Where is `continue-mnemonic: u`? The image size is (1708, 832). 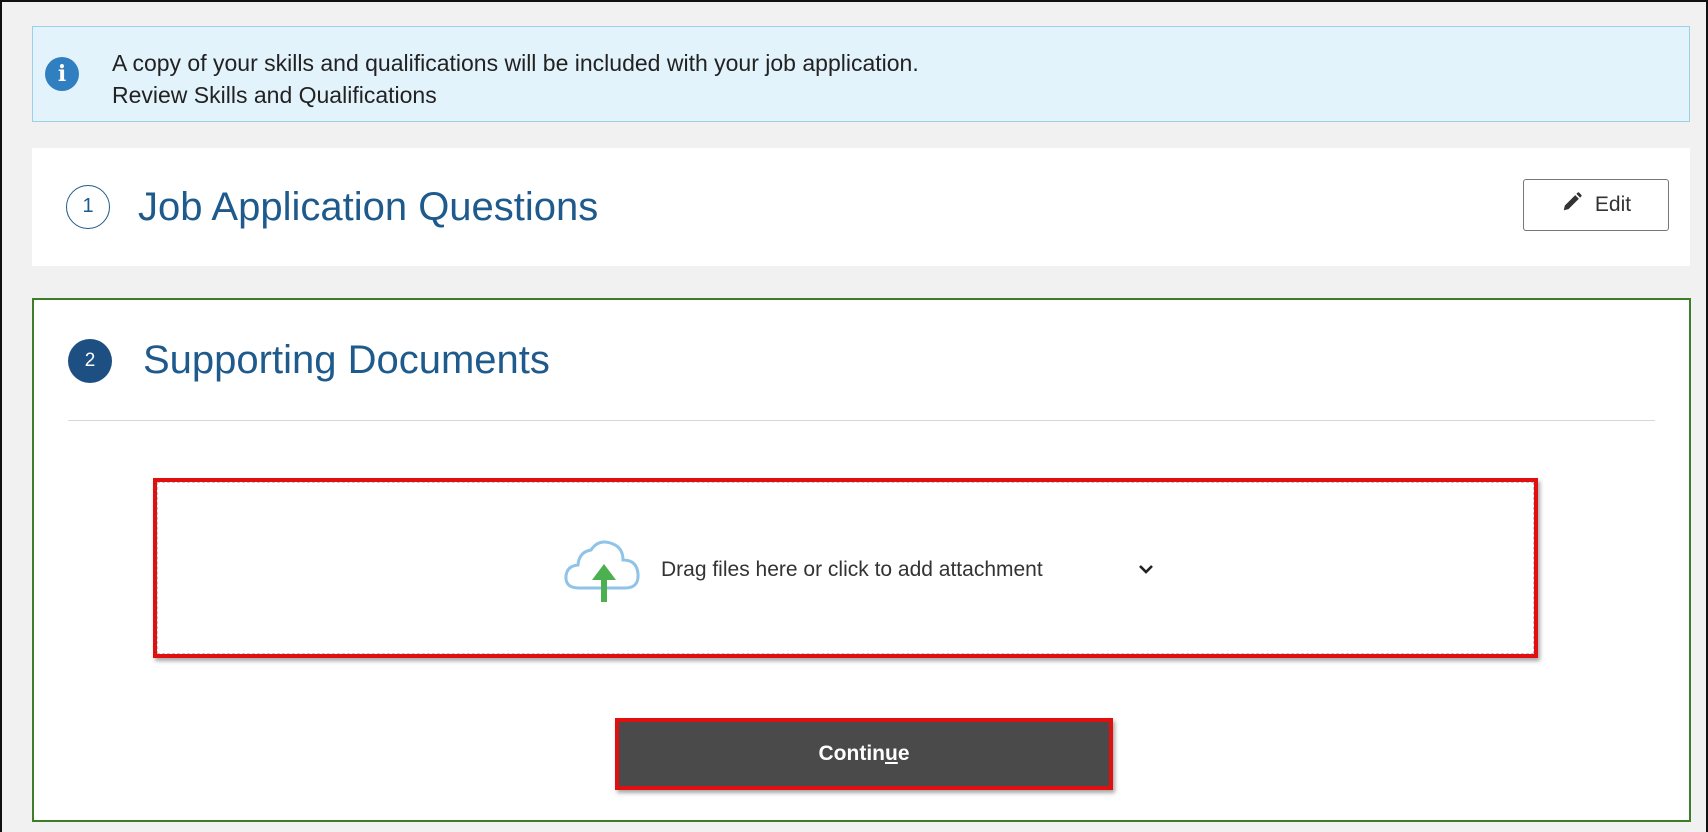
continue-mnemonic: u is located at coordinates (891, 753).